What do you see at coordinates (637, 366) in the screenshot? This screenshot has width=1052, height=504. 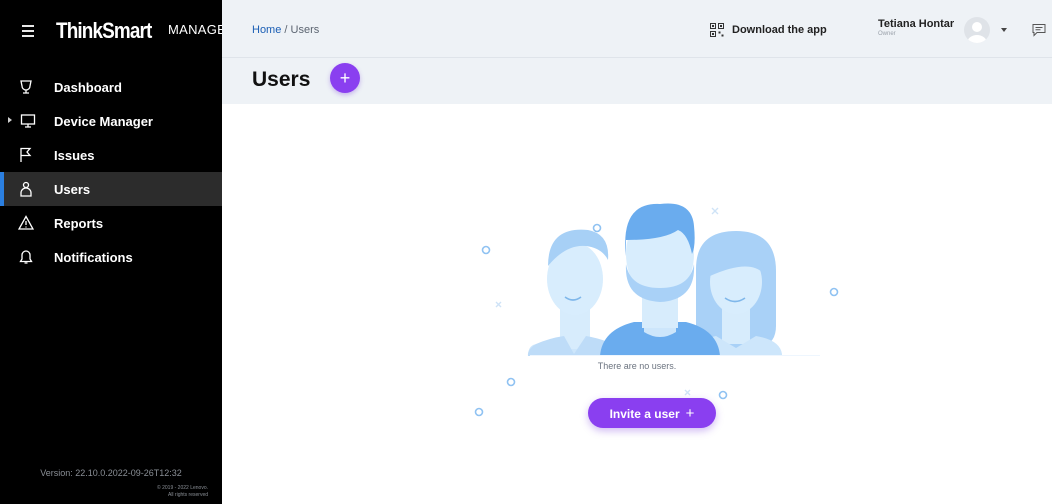 I see `empty-state-message: There are no users.` at bounding box center [637, 366].